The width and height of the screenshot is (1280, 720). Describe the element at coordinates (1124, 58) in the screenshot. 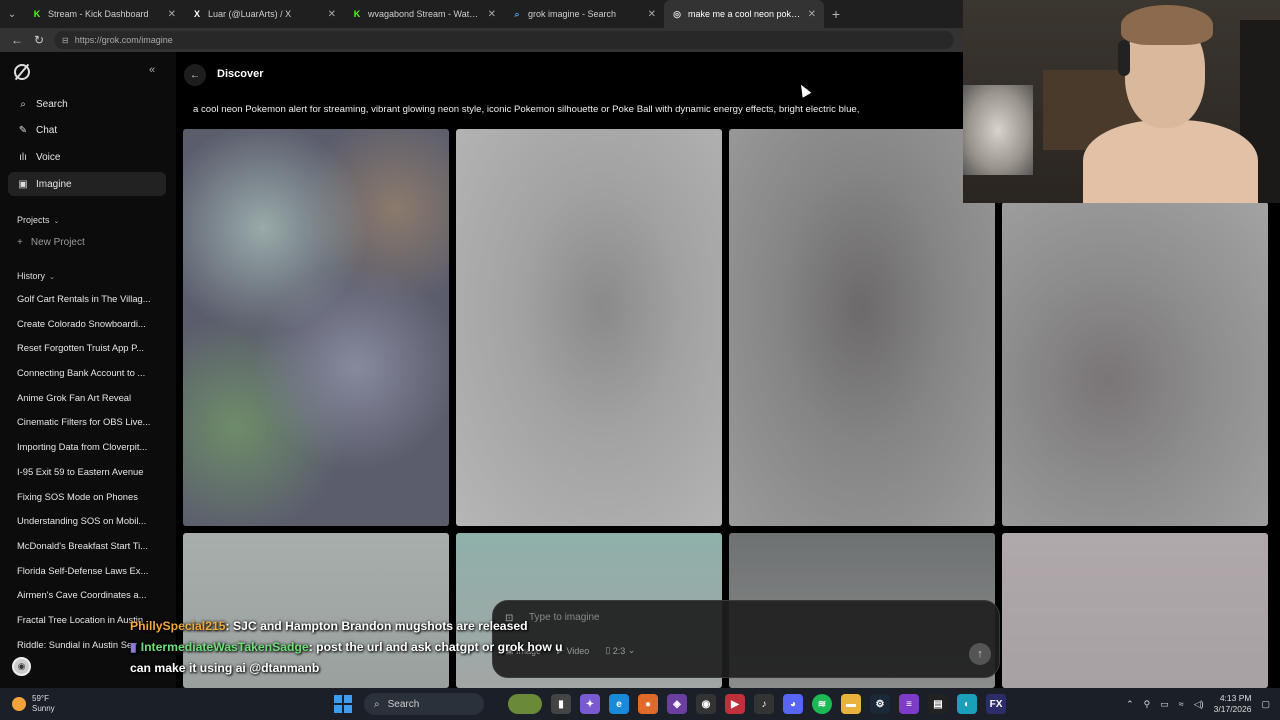

I see `headset-icon` at that location.